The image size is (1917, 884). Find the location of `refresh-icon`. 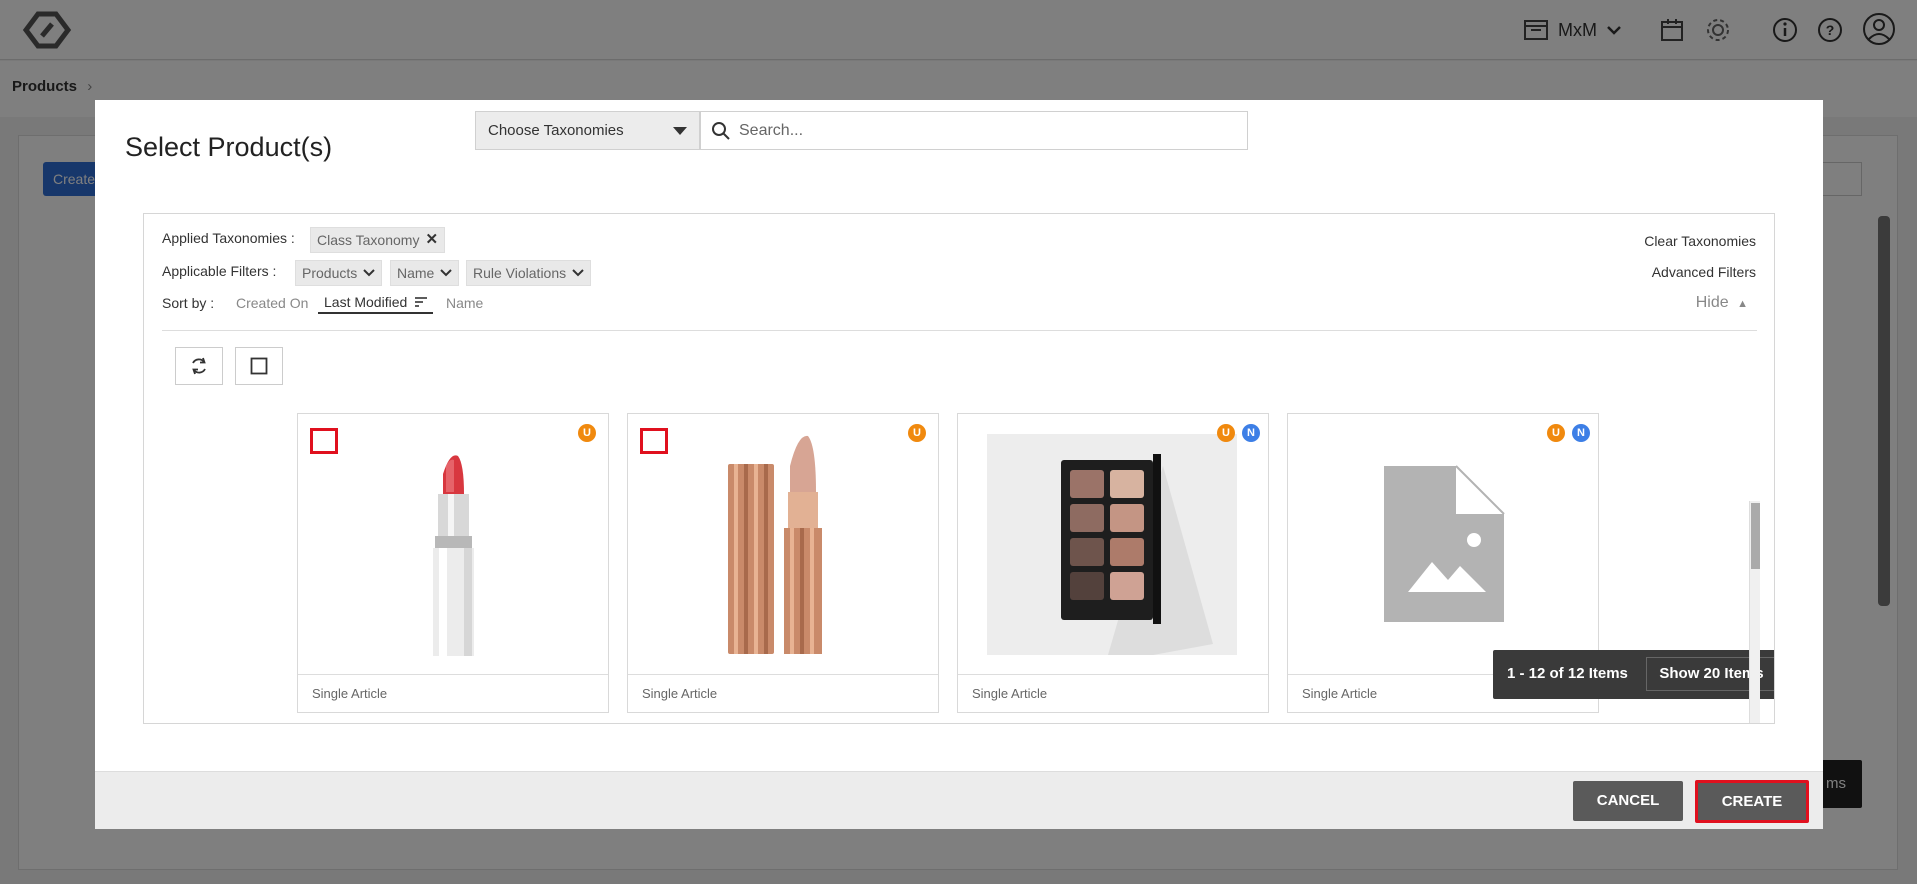

refresh-icon is located at coordinates (199, 366).